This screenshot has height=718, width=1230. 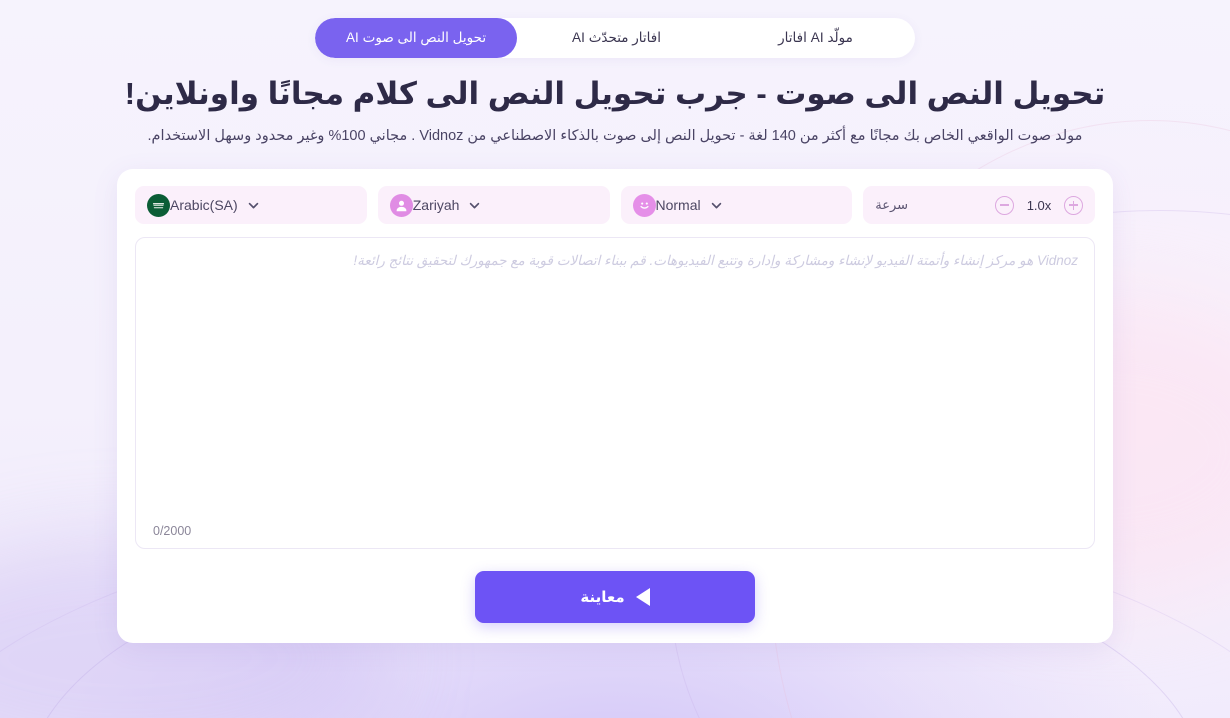 I want to click on play-icon, so click(x=642, y=597).